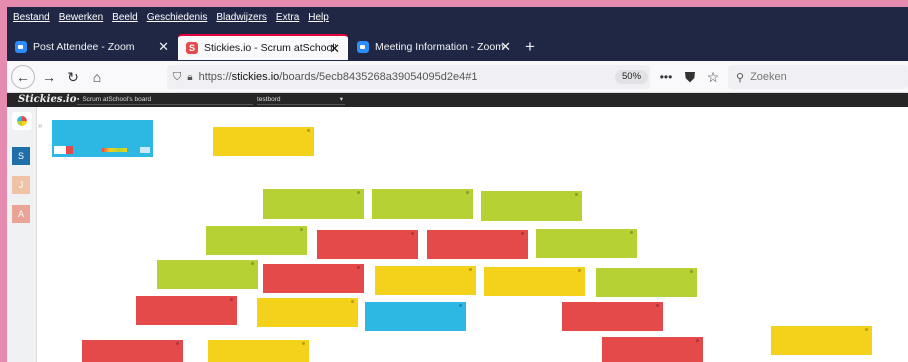 The height and width of the screenshot is (362, 908). Describe the element at coordinates (341, 99) in the screenshot. I see `chevron-down-icon: ▾` at that location.